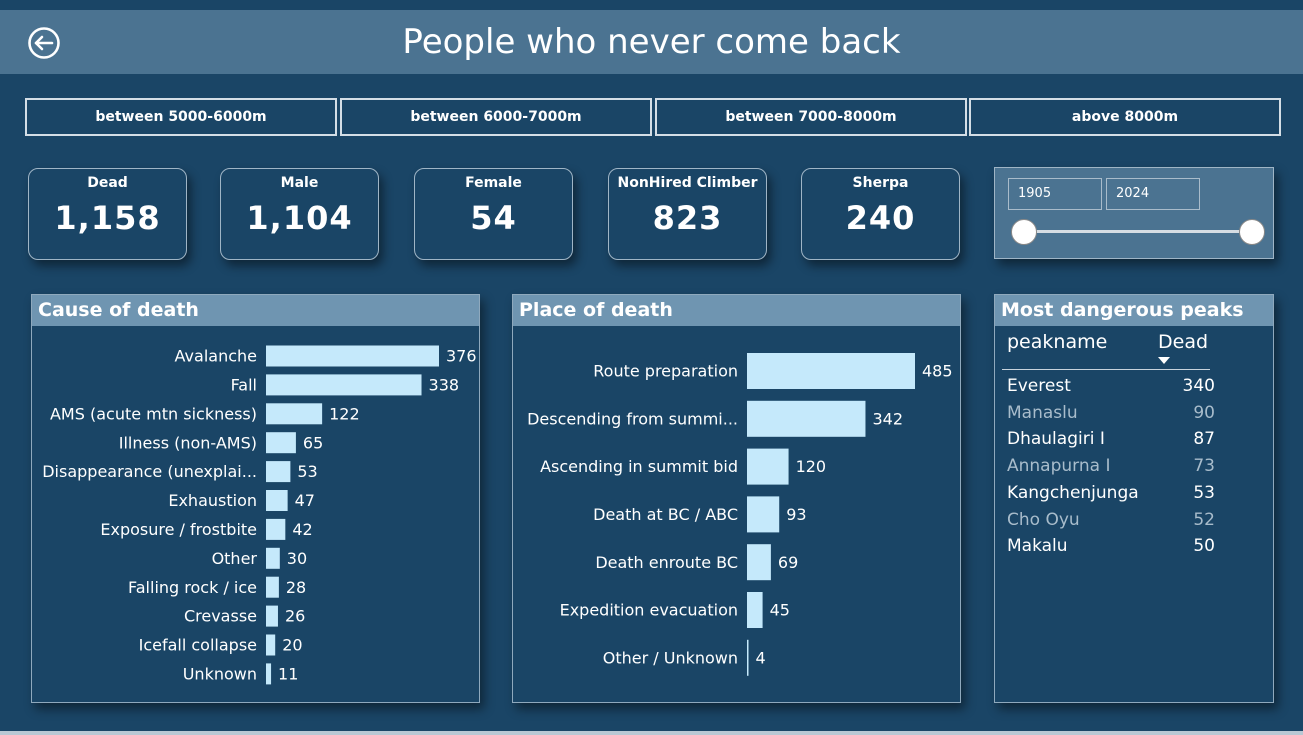 The image size is (1303, 735). Describe the element at coordinates (1105, 494) in the screenshot. I see `table-row: Kangchenjunga 53` at that location.